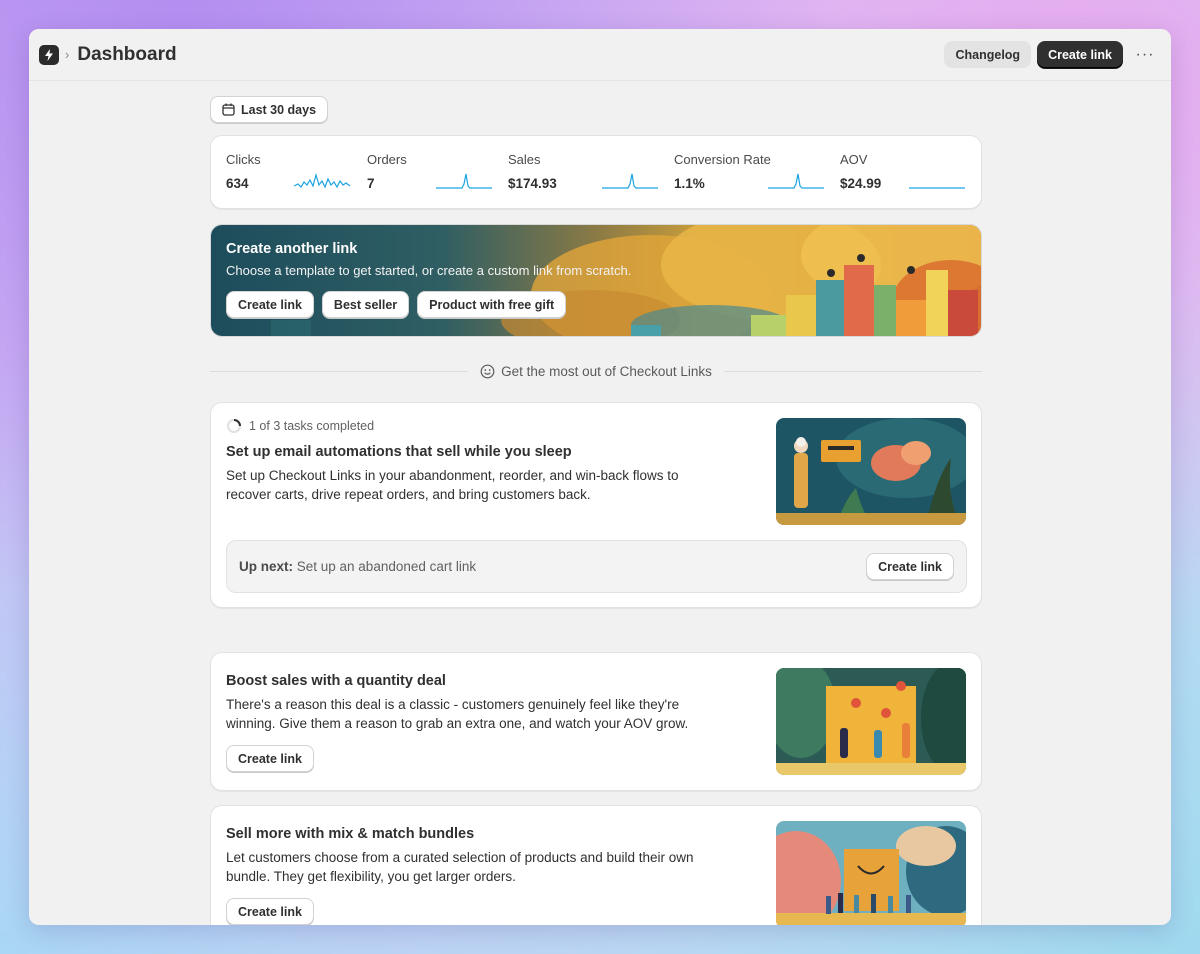  What do you see at coordinates (312, 426) in the screenshot?
I see `task-progress-text: 1 of 3 tasks completed` at bounding box center [312, 426].